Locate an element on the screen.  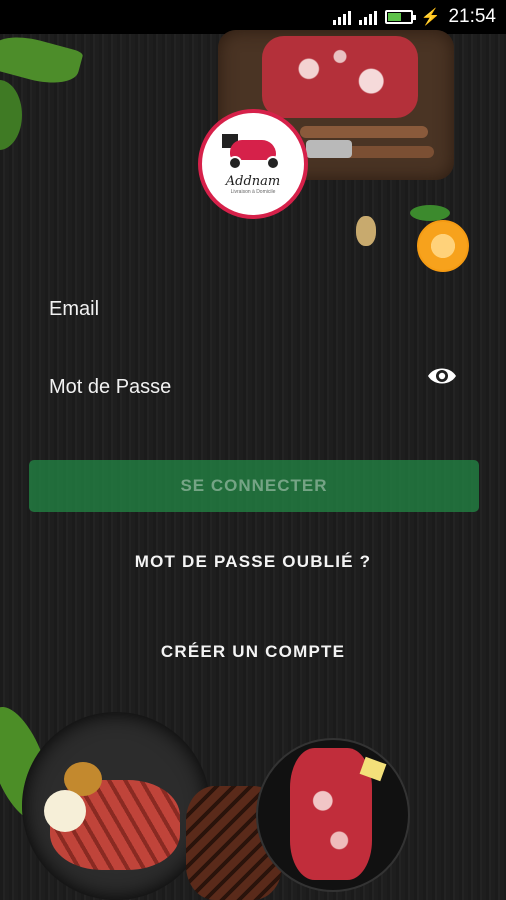
egg-image is located at coordinates (65, 811).